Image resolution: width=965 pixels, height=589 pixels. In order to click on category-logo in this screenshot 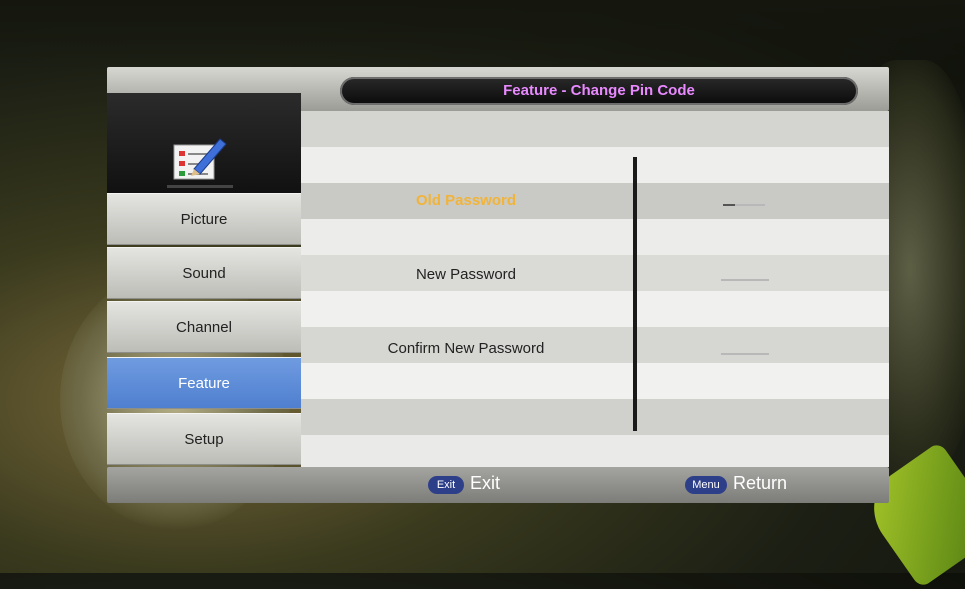, I will do `click(204, 143)`.